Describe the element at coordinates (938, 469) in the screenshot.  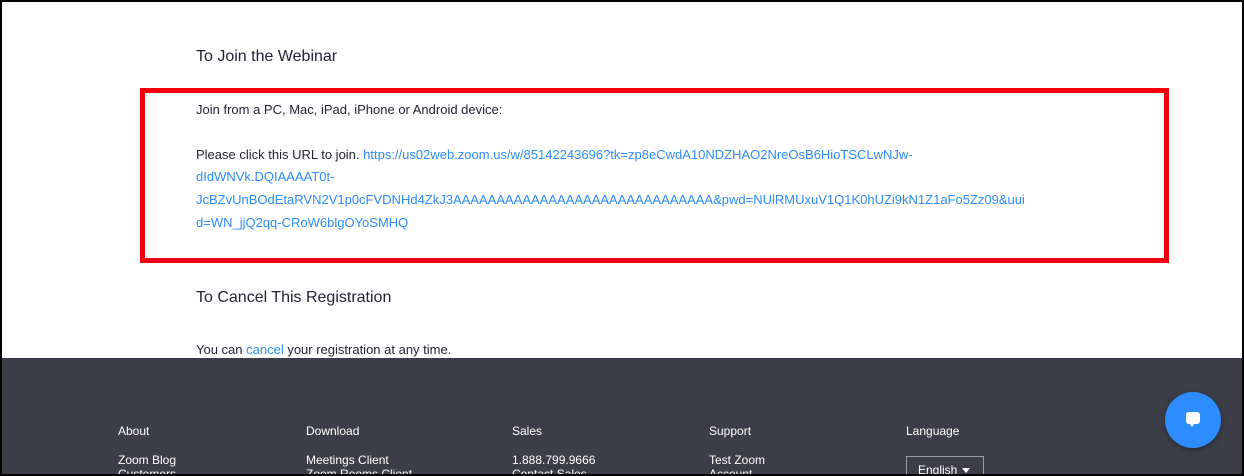
I see `language-selected-value: English` at that location.